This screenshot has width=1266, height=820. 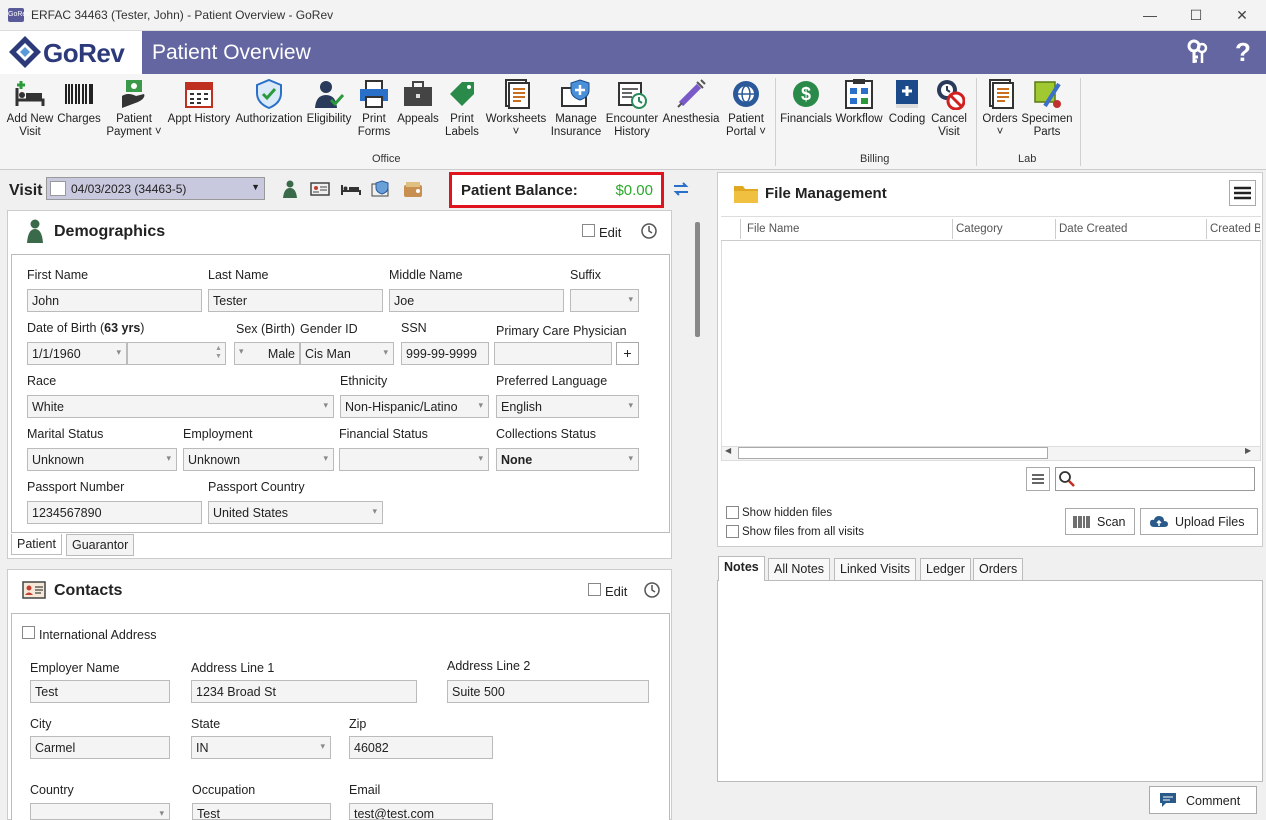 What do you see at coordinates (1047, 108) in the screenshot?
I see `ribbon-specimen-button: Specimen Parts` at bounding box center [1047, 108].